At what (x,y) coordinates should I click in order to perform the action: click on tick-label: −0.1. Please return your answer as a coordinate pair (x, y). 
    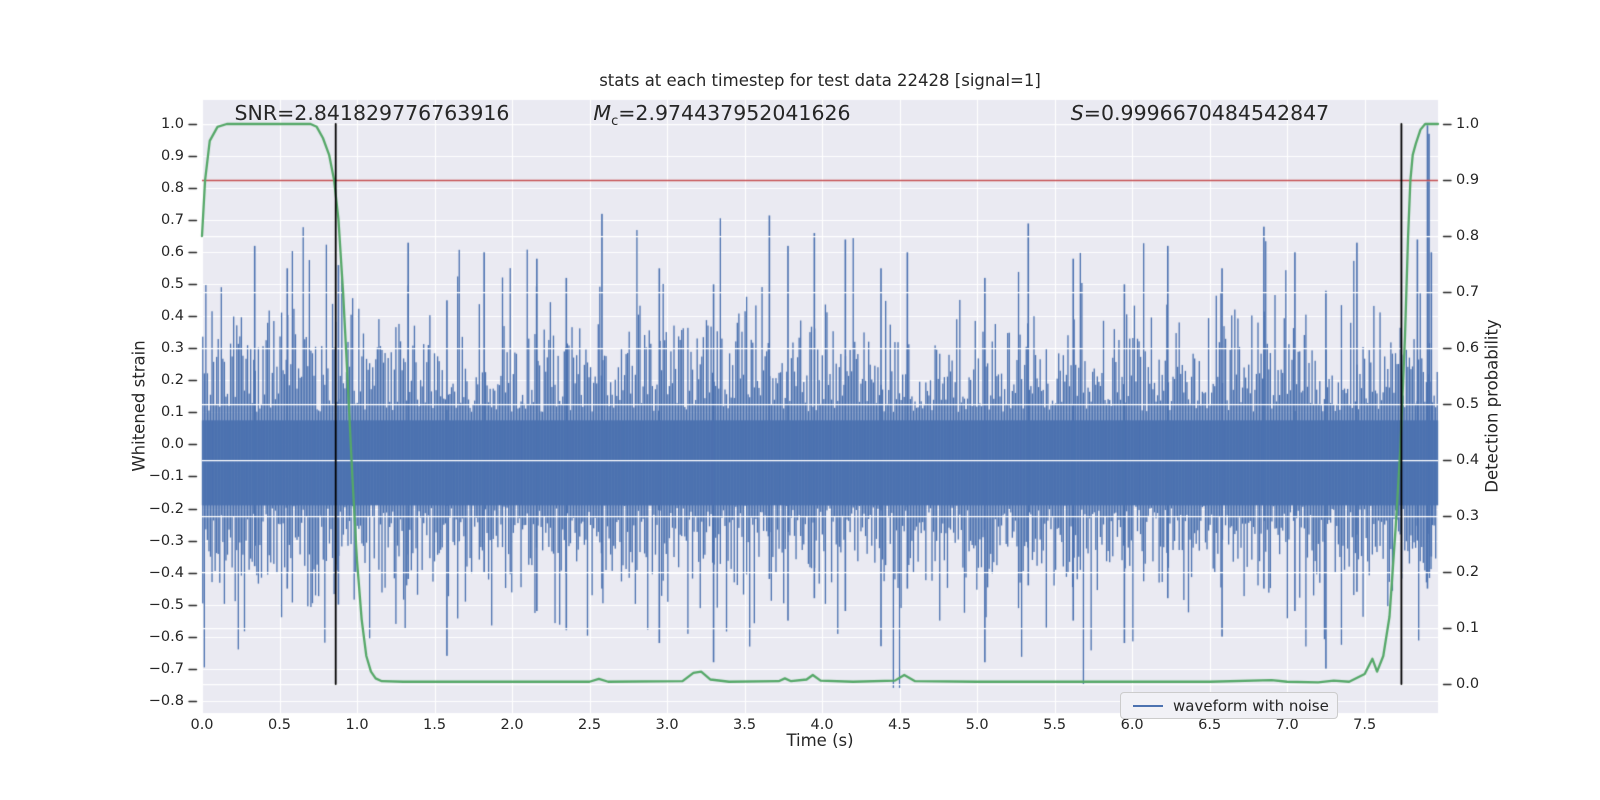
    Looking at the image, I should click on (166, 476).